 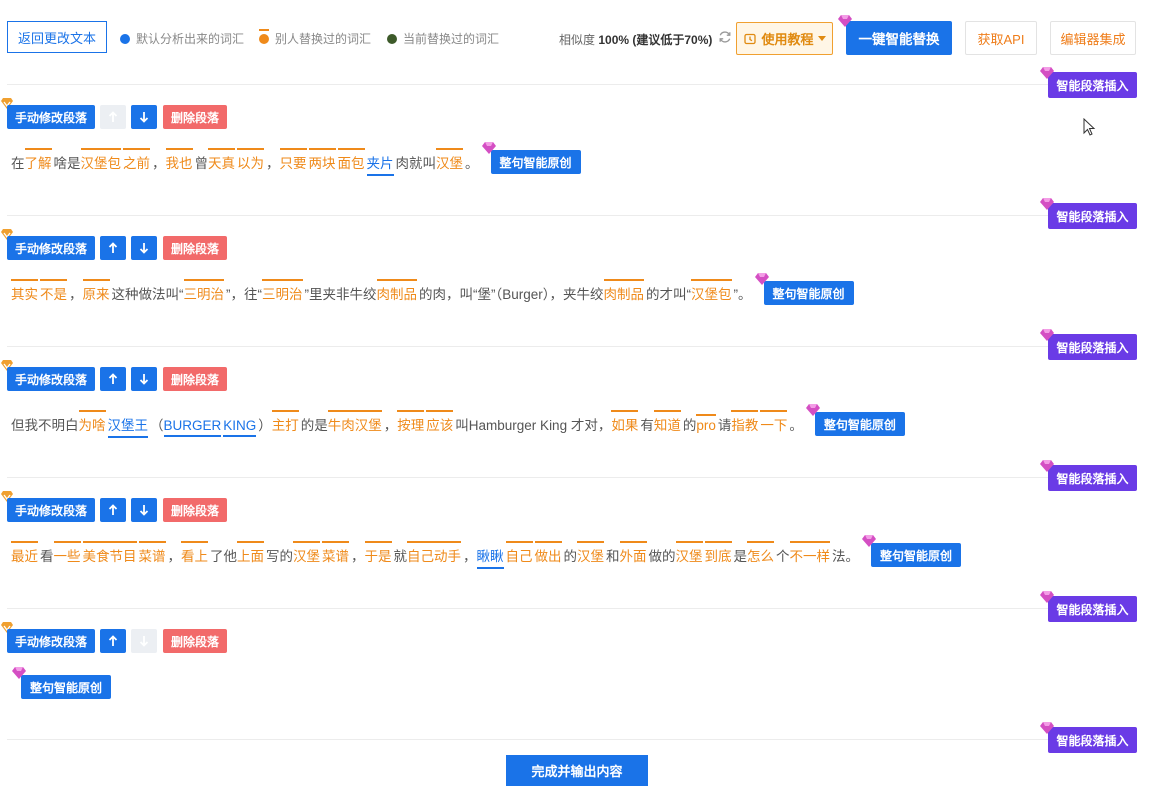 I want to click on highlighted-word: 主打, so click(x=285, y=422).